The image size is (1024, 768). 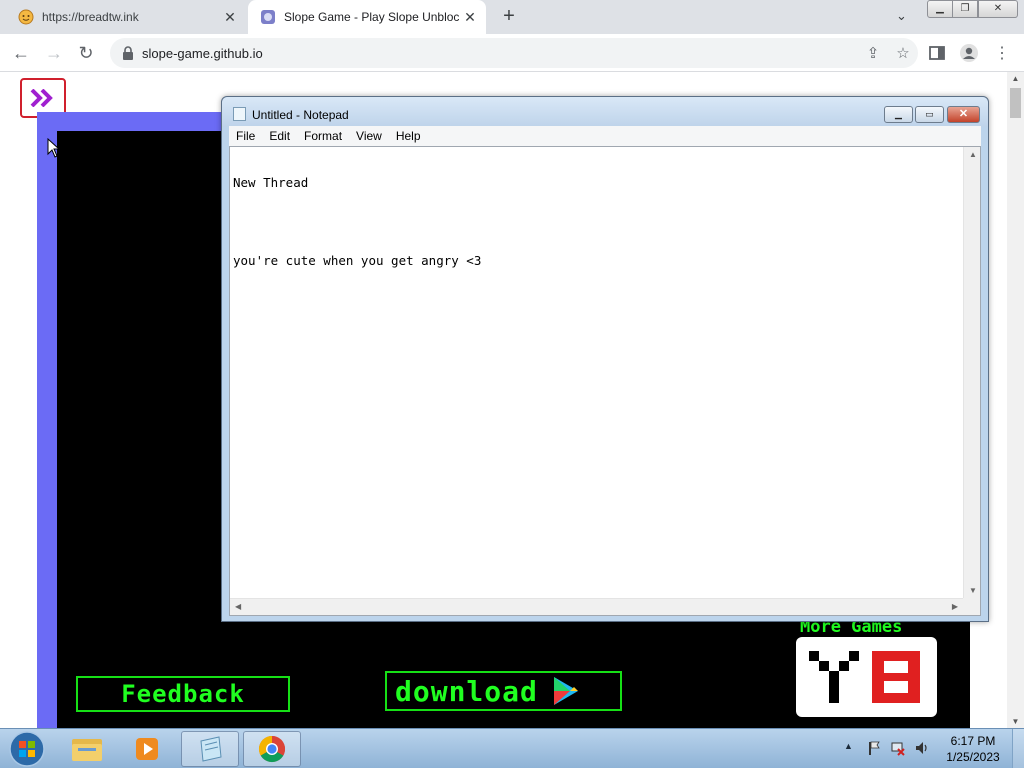 I want to click on windows-taskbar: ▲ 6:17 PM 1/25/2023, so click(x=512, y=748).